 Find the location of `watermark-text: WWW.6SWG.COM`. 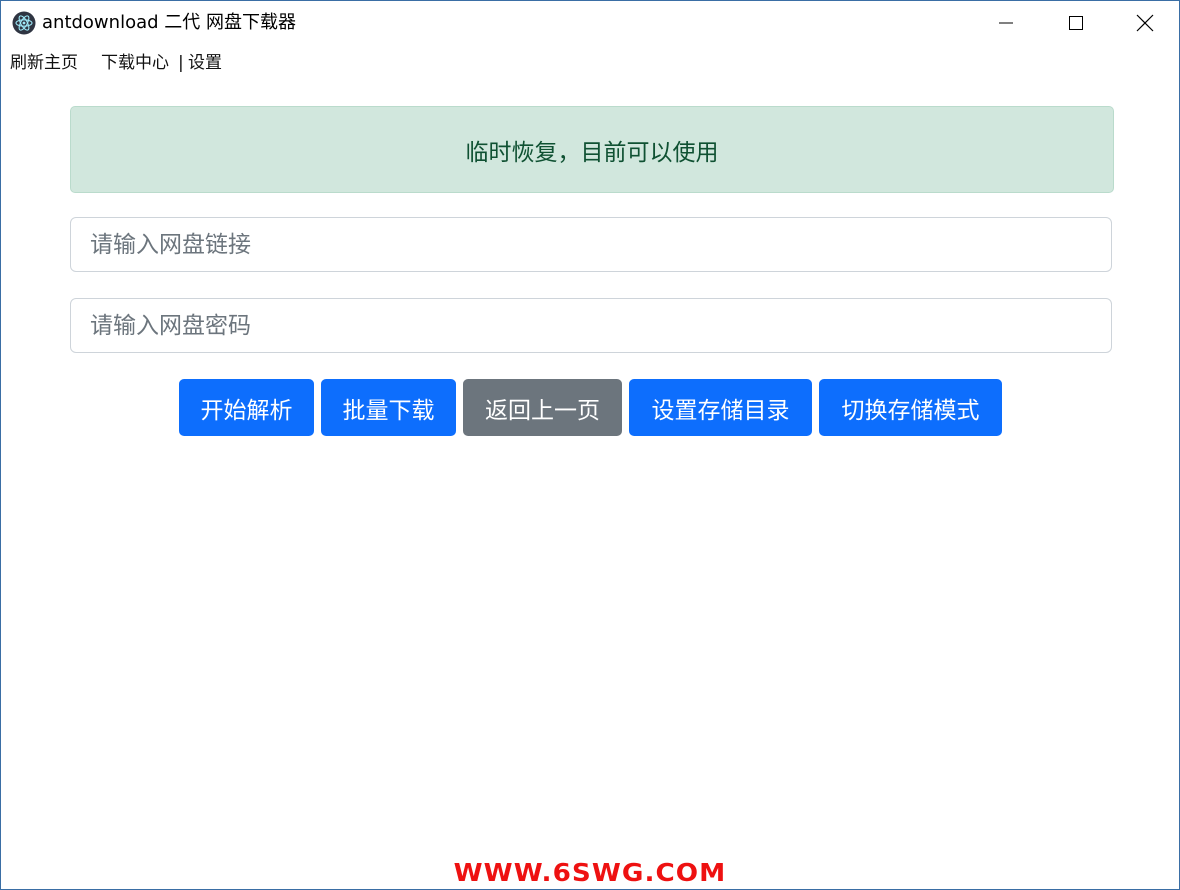

watermark-text: WWW.6SWG.COM is located at coordinates (590, 872).